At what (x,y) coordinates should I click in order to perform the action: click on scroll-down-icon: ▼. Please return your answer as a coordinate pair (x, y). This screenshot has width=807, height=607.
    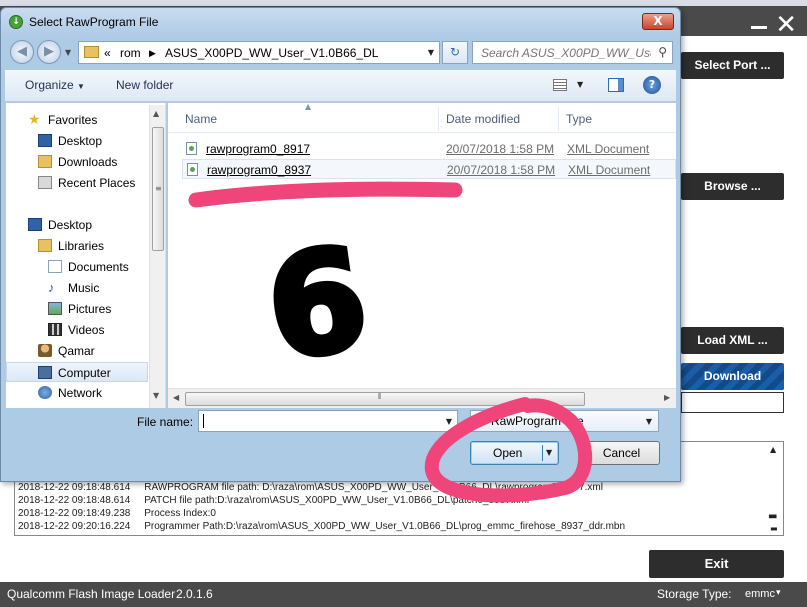
    Looking at the image, I should click on (156, 395).